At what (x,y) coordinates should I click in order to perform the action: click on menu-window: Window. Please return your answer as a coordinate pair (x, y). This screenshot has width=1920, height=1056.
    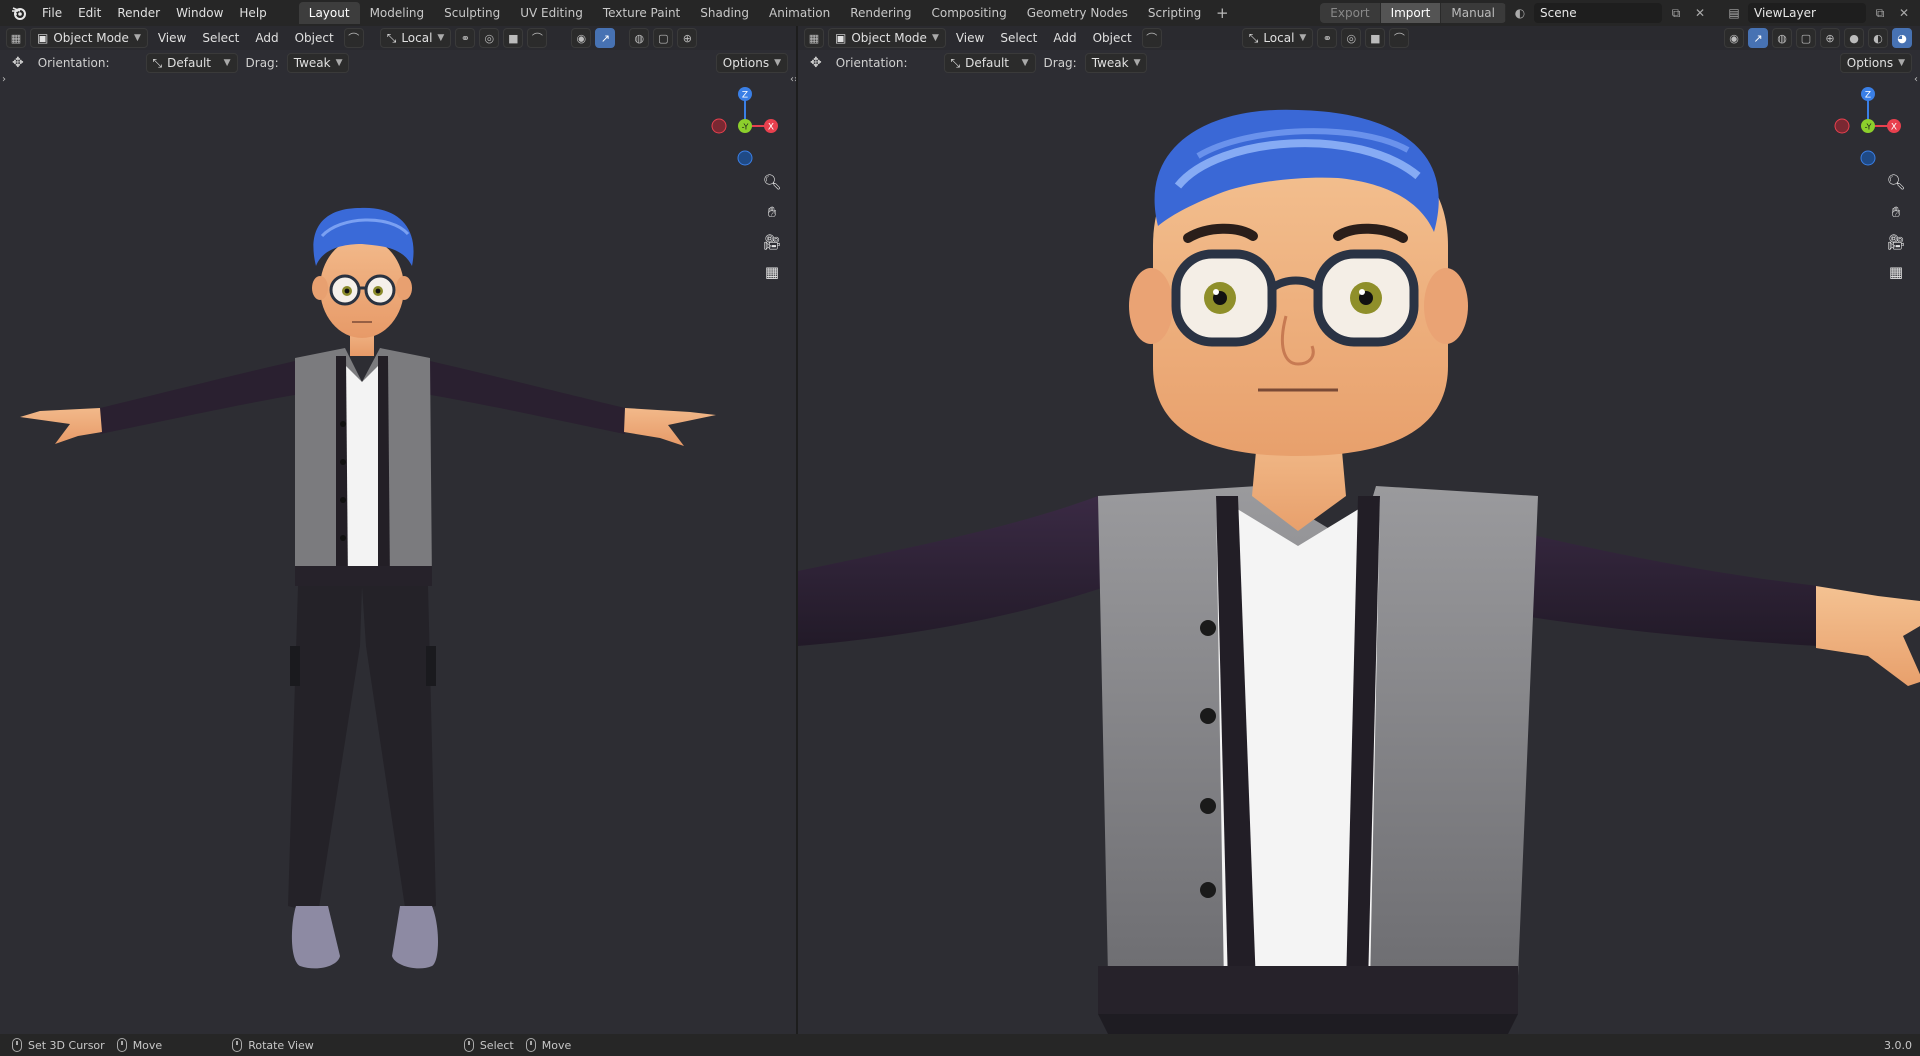
    Looking at the image, I should click on (199, 13).